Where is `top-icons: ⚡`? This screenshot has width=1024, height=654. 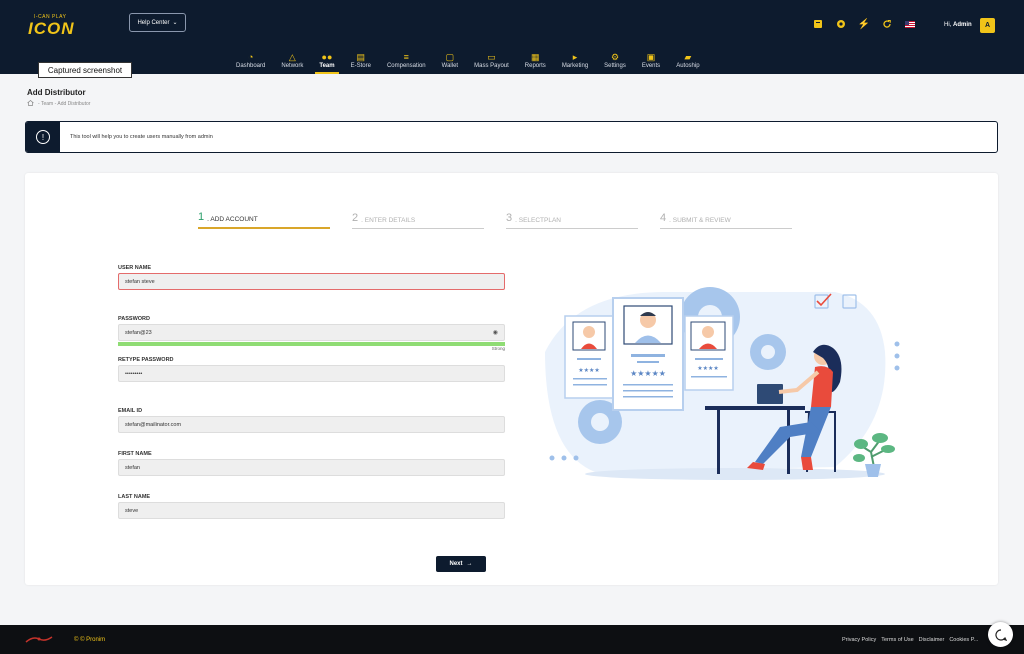 top-icons: ⚡ is located at coordinates (864, 24).